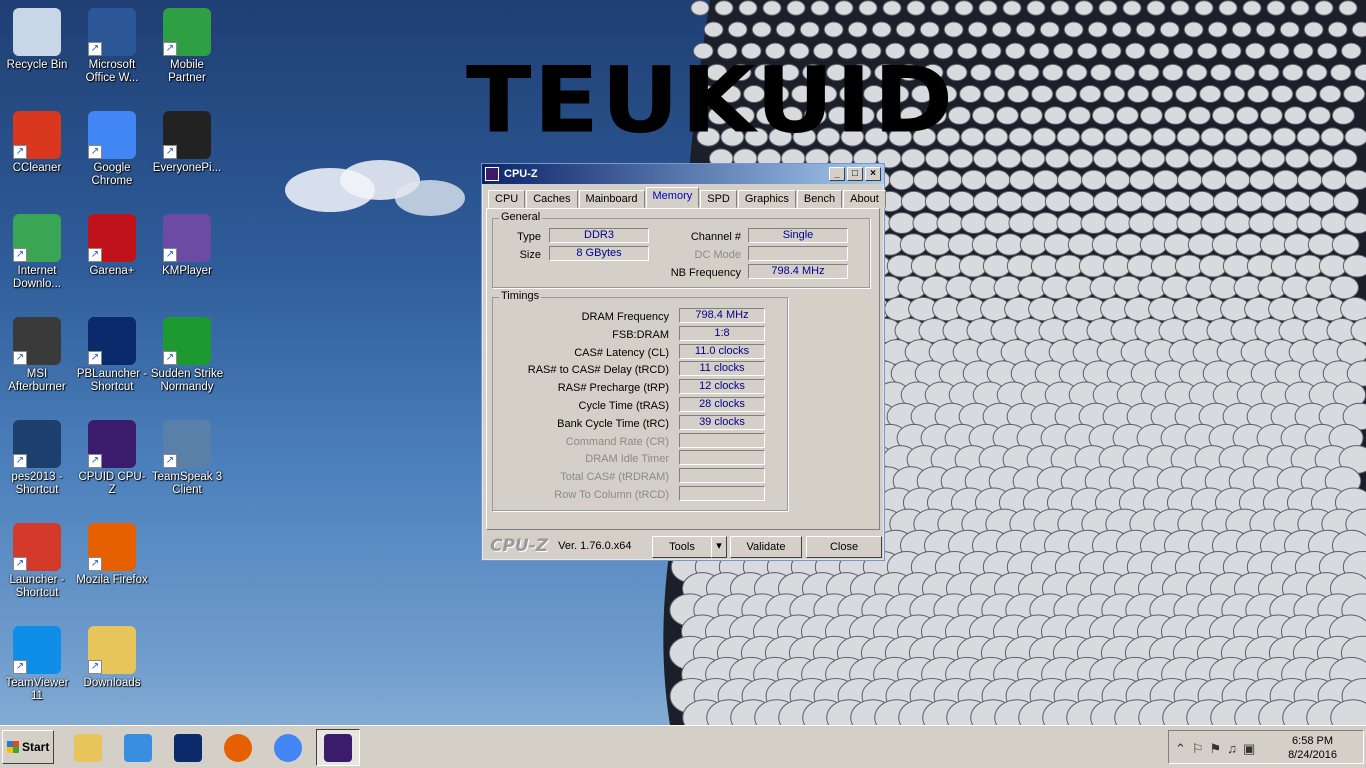  I want to click on desktop-icon: ↗ Sudden Strike Normandy, so click(187, 355).